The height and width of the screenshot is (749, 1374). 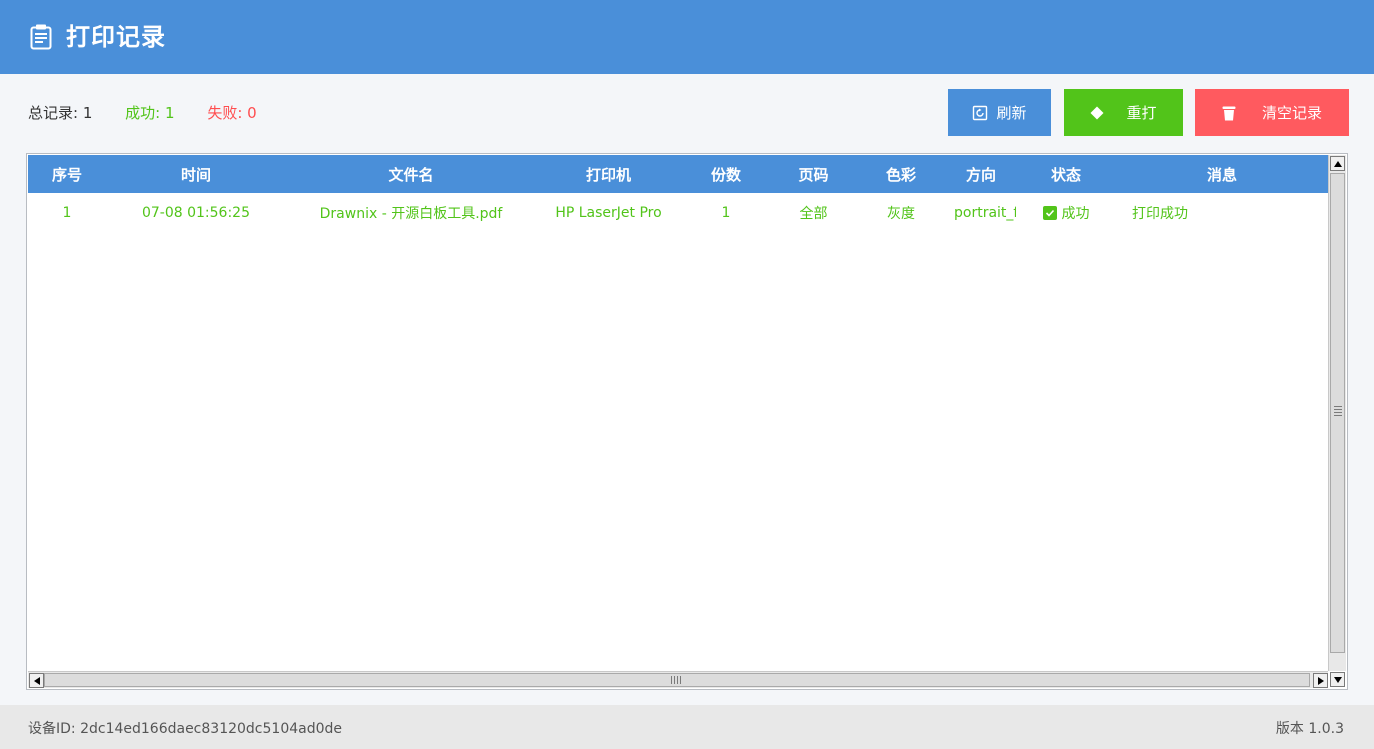 I want to click on column-header: 序号, so click(x=67, y=174).